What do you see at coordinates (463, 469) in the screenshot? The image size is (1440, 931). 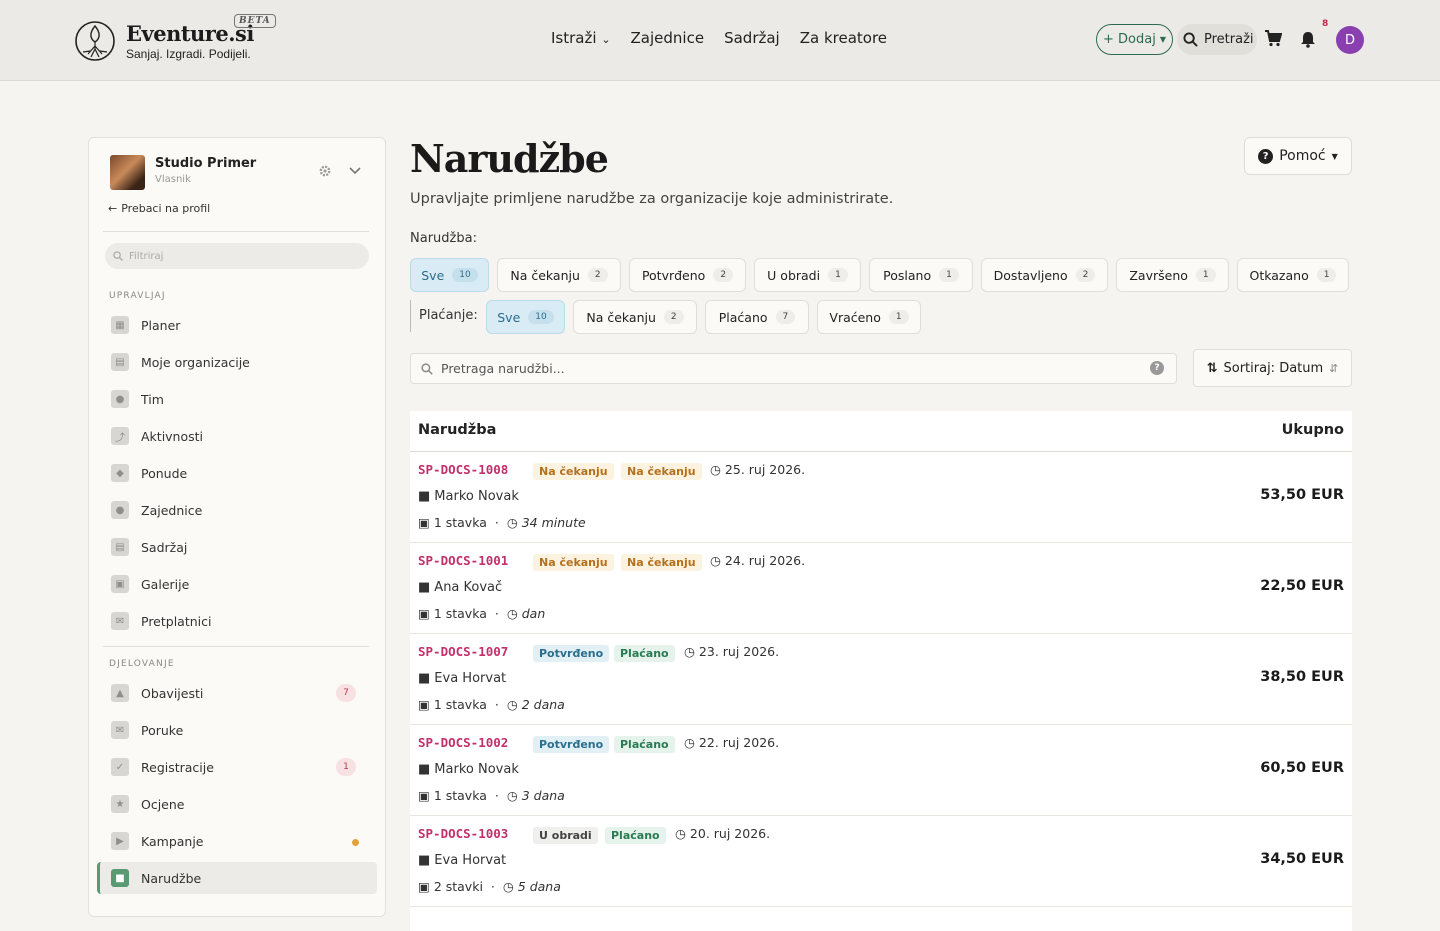 I see `order-id-link: SP-DOCS-1008` at bounding box center [463, 469].